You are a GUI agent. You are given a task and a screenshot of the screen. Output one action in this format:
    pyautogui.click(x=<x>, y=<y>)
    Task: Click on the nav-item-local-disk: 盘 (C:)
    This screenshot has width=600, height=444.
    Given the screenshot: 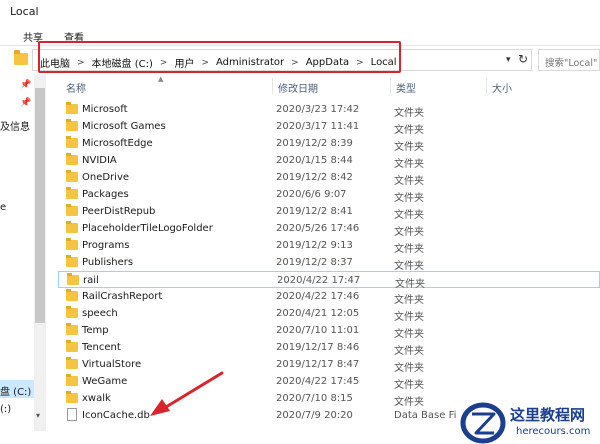 What is the action you would take?
    pyautogui.click(x=15, y=390)
    